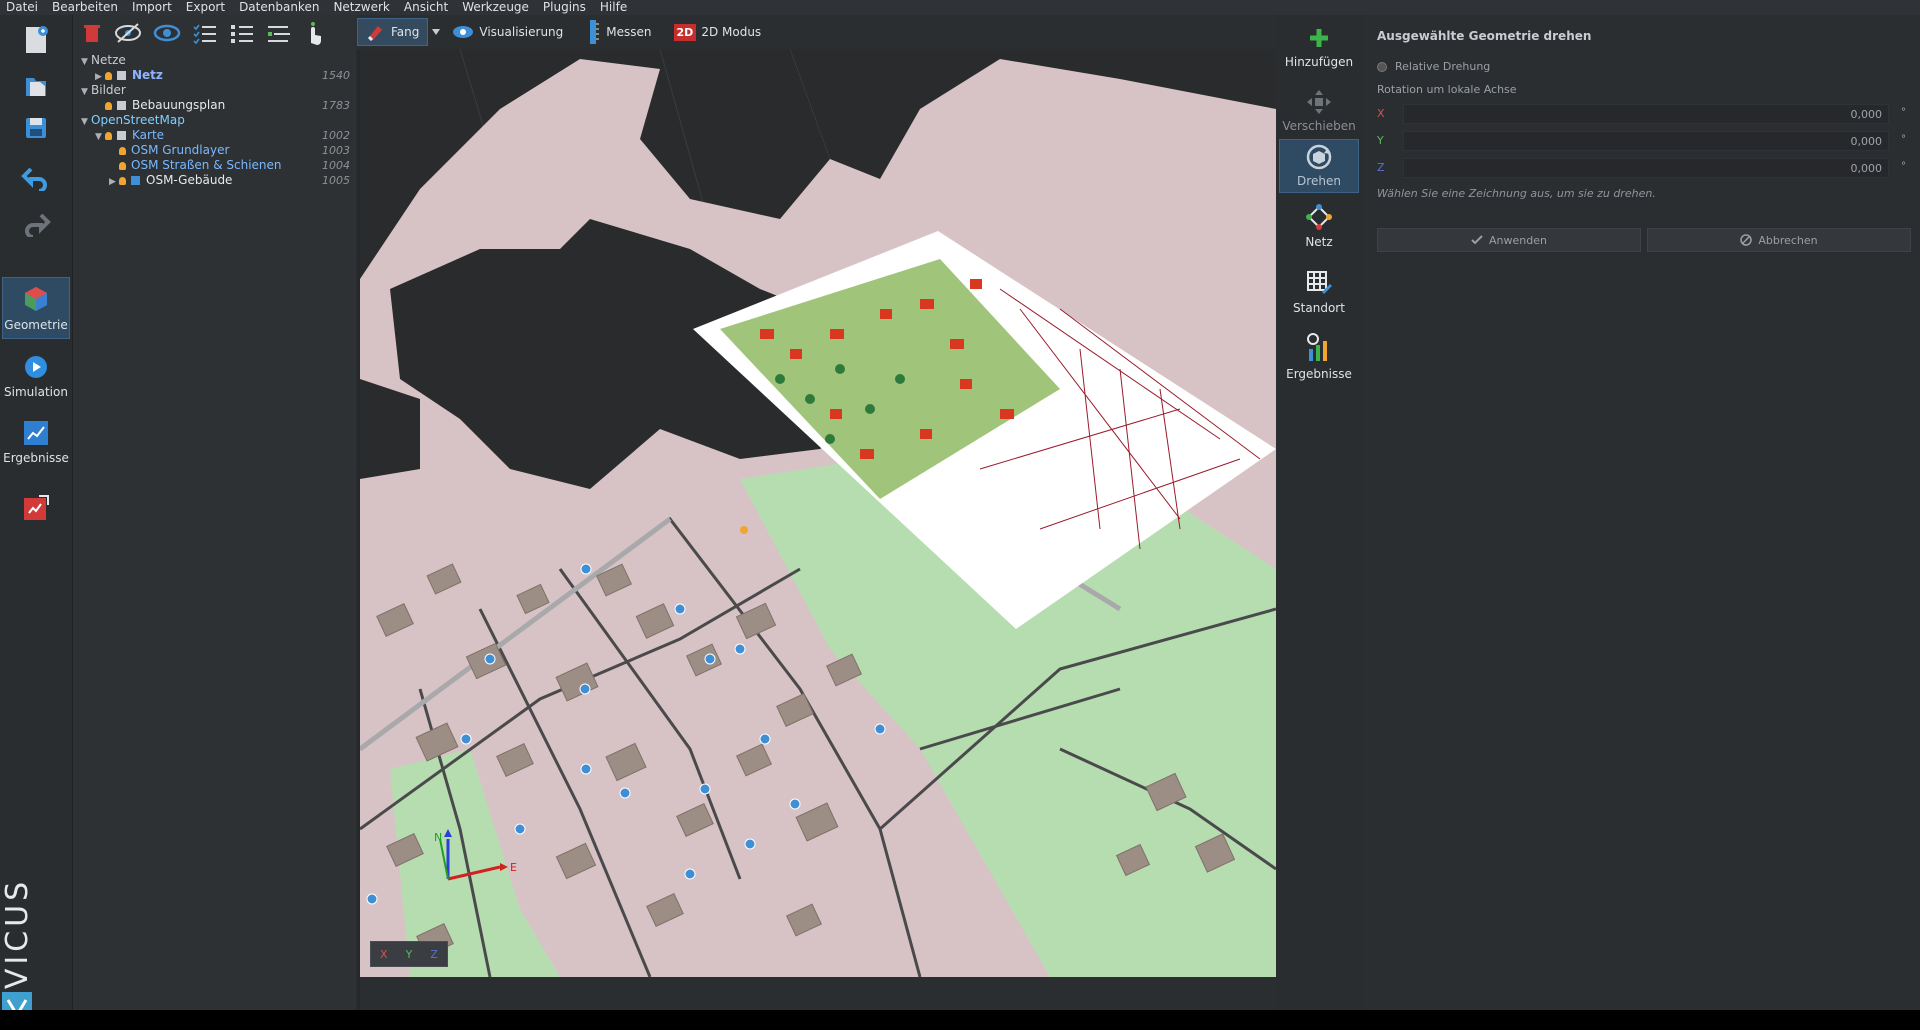 The image size is (1920, 1030). Describe the element at coordinates (1746, 240) in the screenshot. I see `cancel-icon` at that location.